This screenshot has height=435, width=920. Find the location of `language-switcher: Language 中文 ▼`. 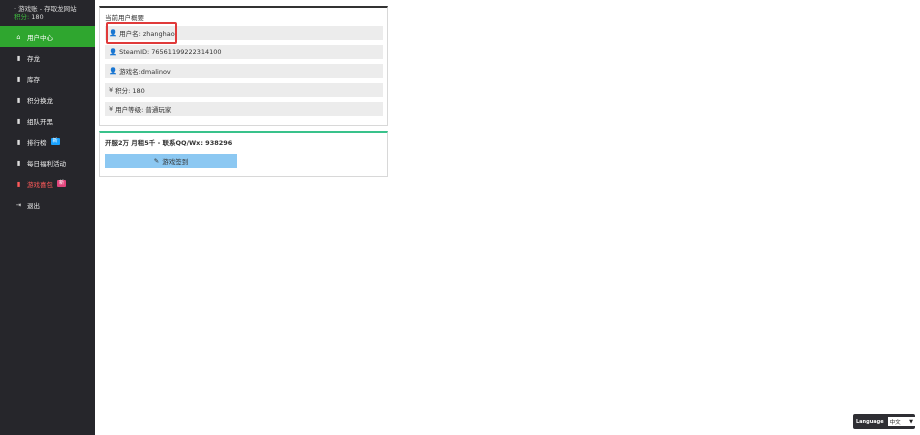

language-switcher: Language 中文 ▼ is located at coordinates (884, 421).